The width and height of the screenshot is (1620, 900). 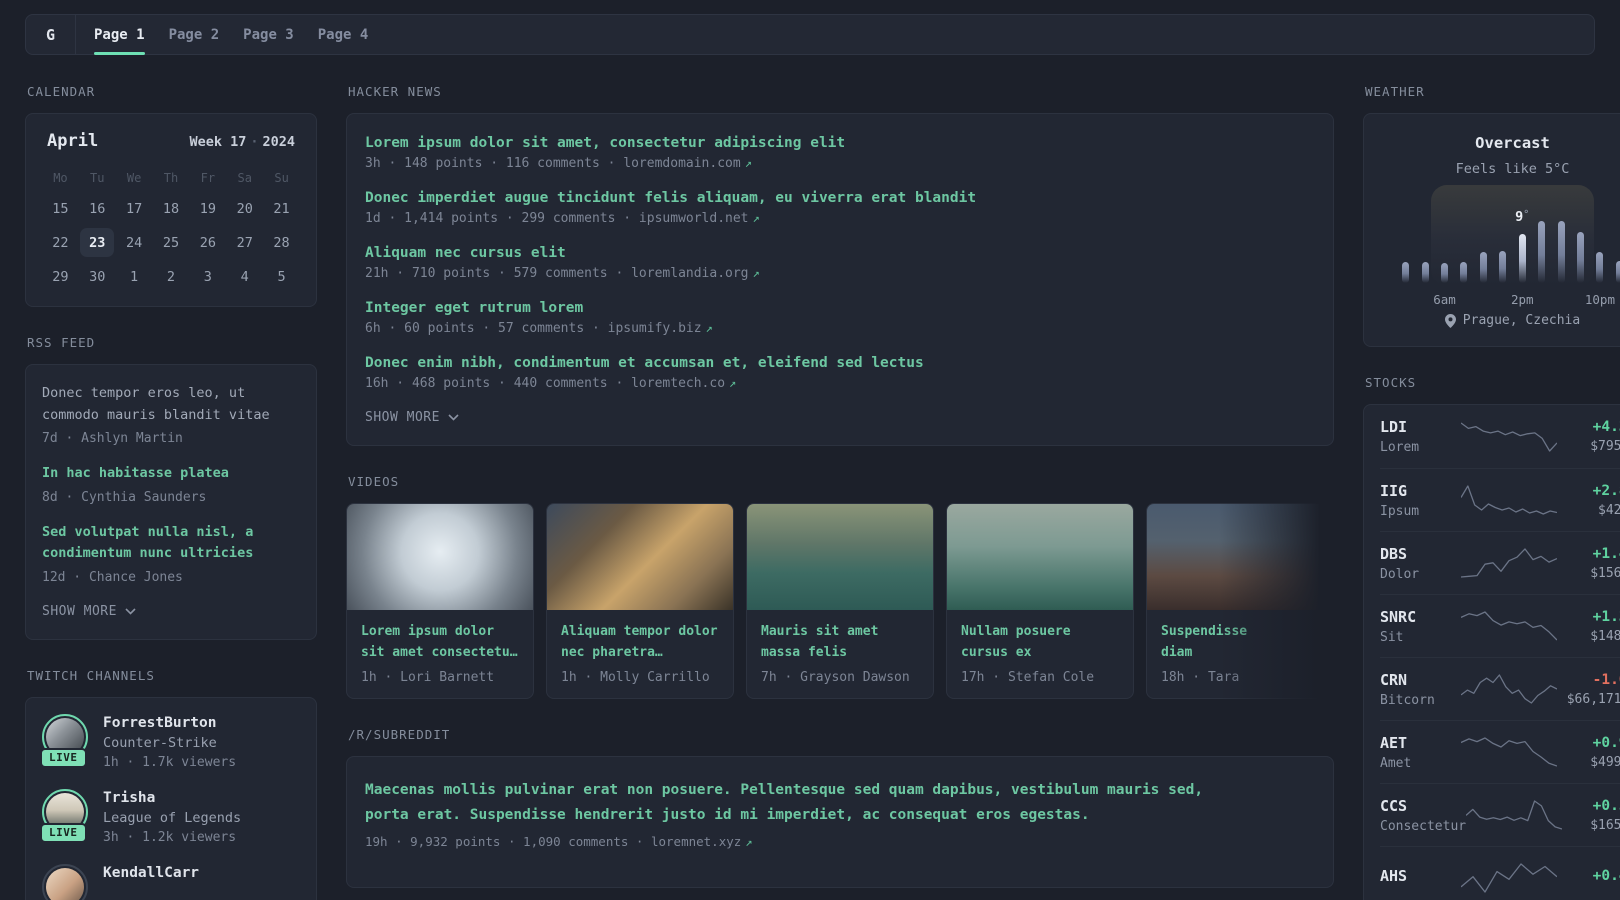 I want to click on stocks-list: LDI Lorem +4.35% $795.18, so click(x=1500, y=652).